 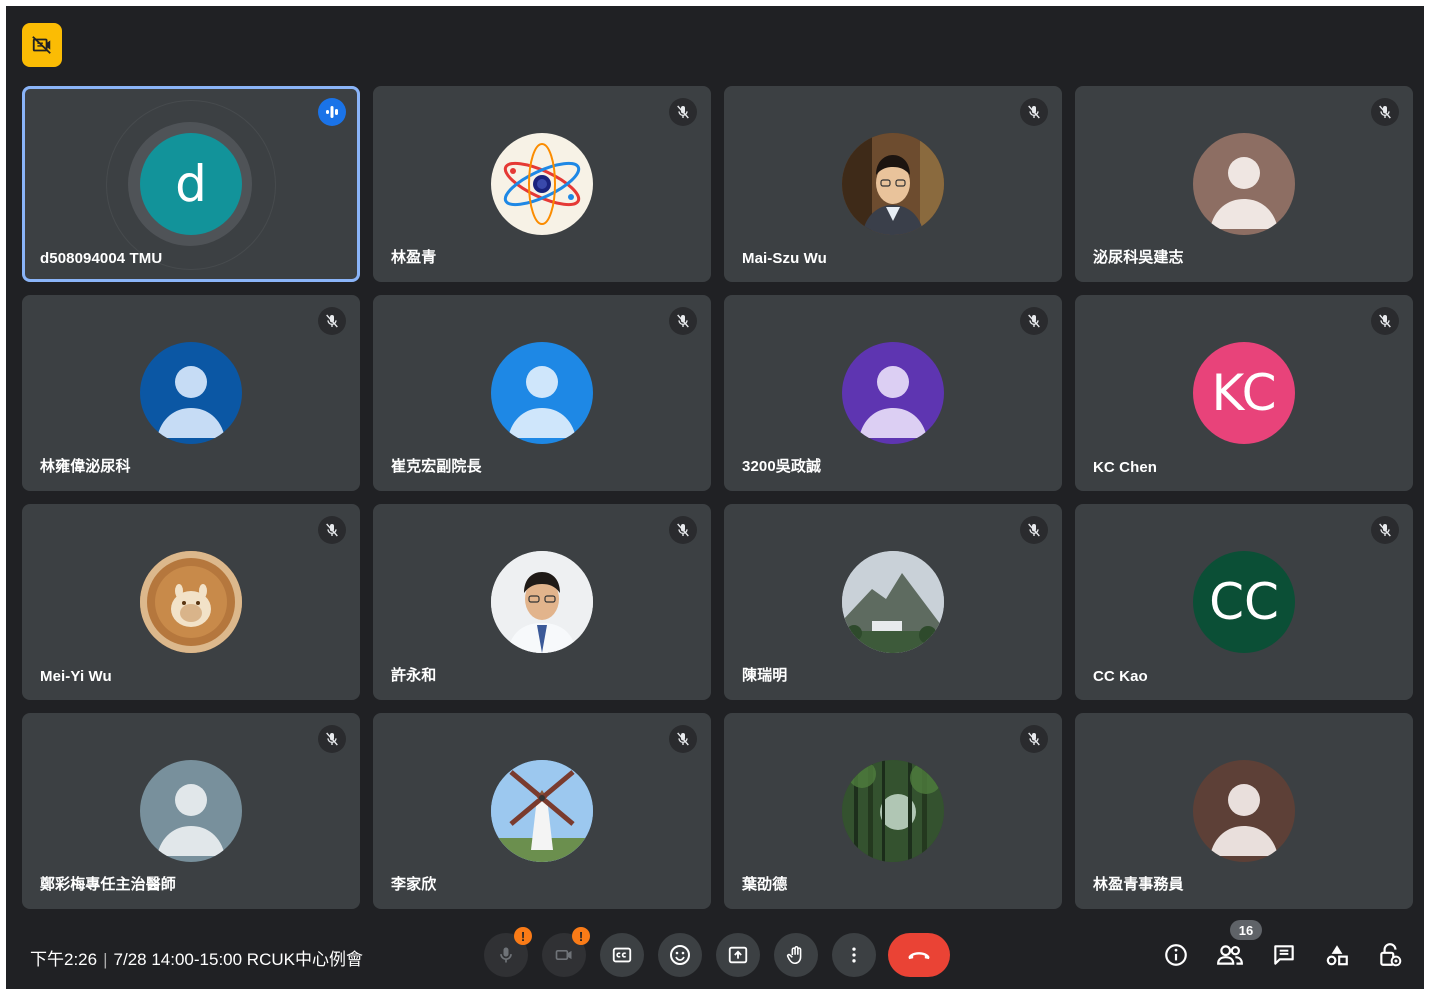 I want to click on captions-icon, so click(x=622, y=955).